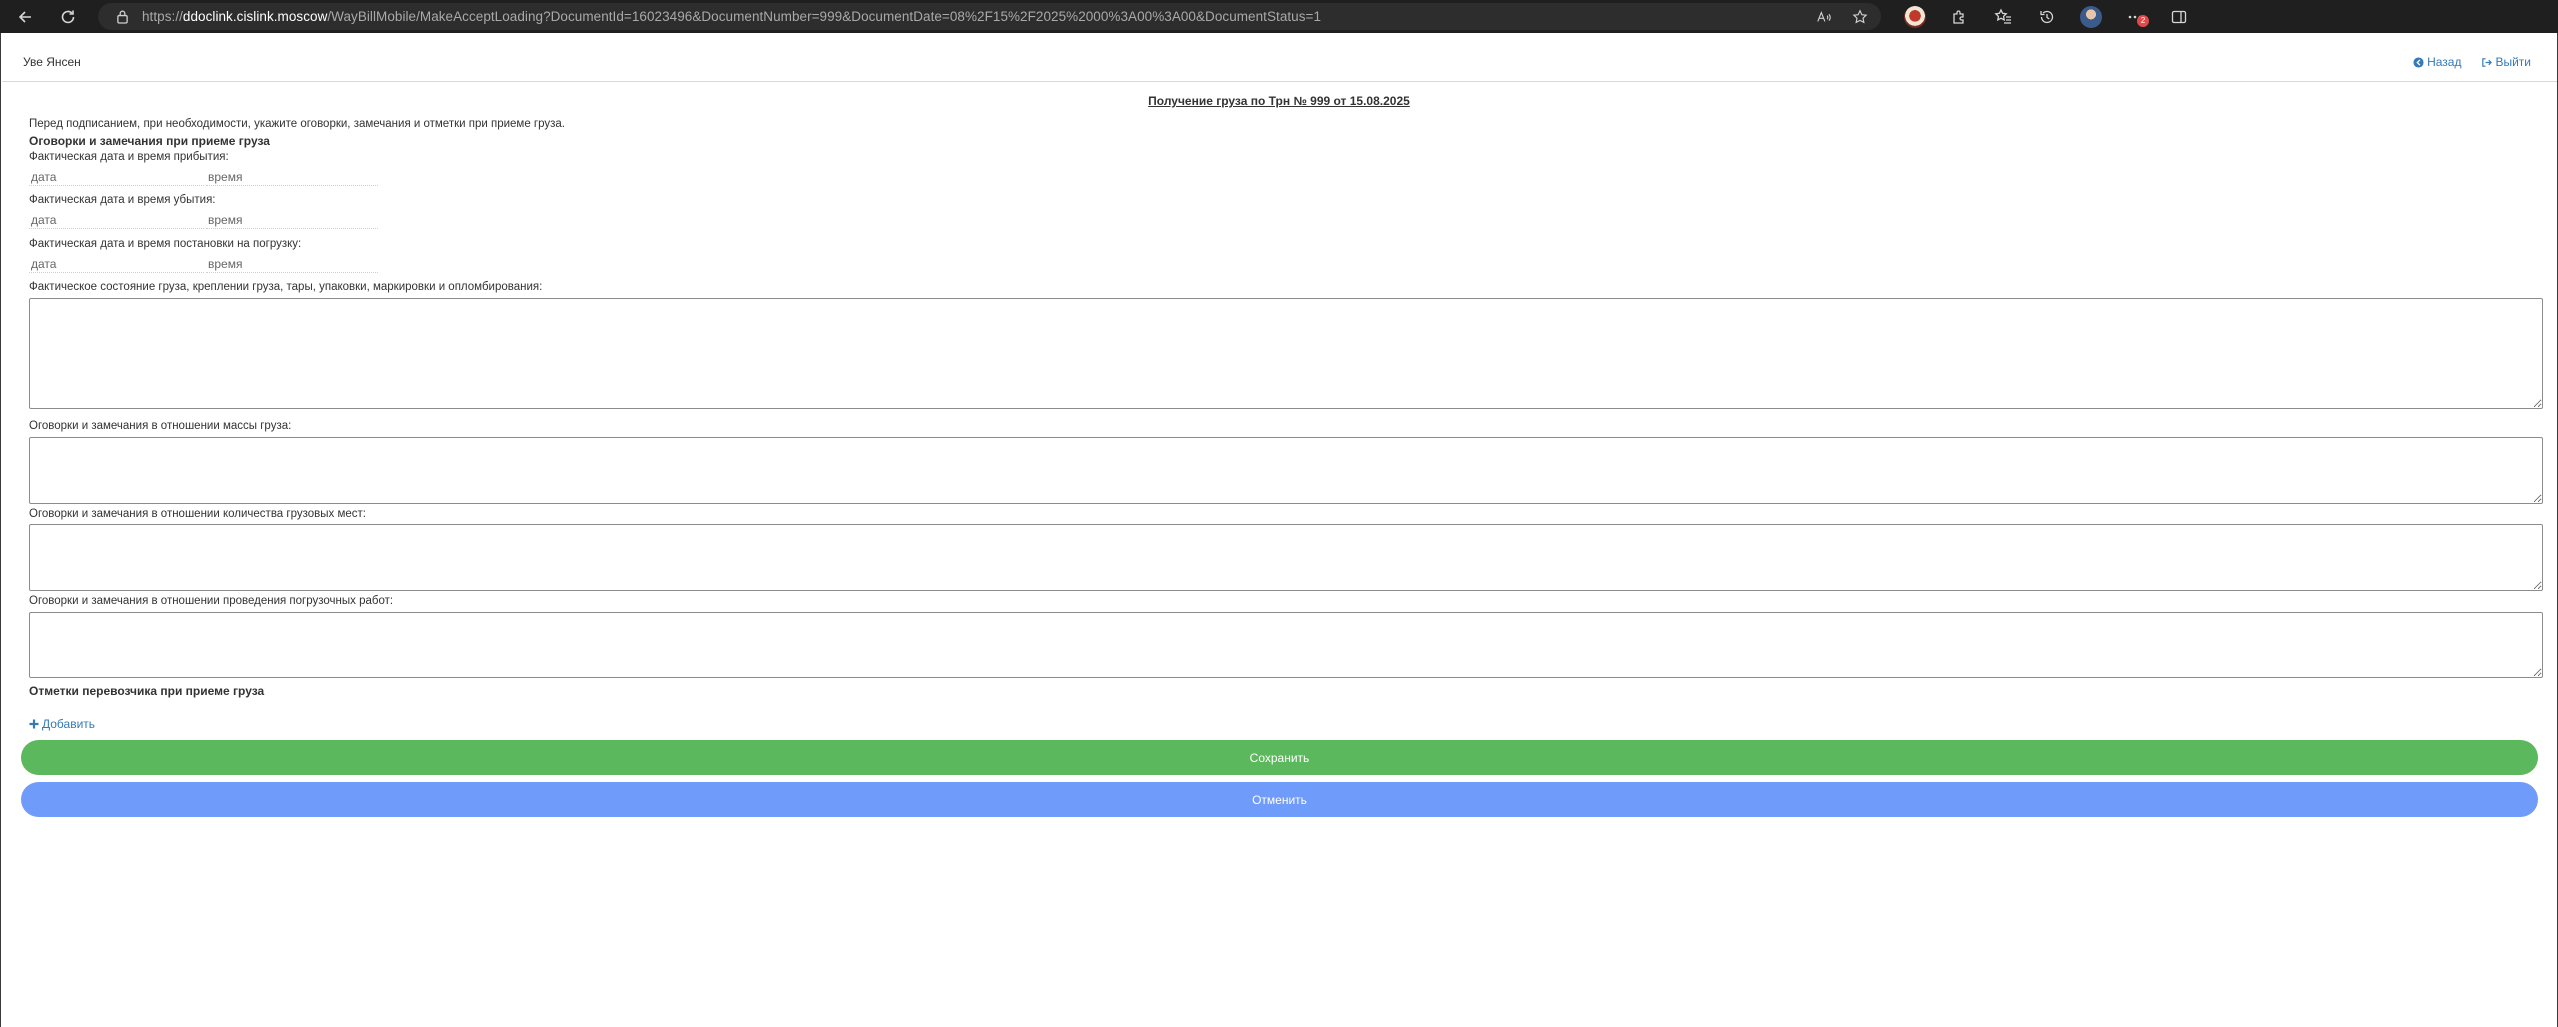 Image resolution: width=2558 pixels, height=1027 pixels. Describe the element at coordinates (292, 177) in the screenshot. I see `arrival-time-input` at that location.